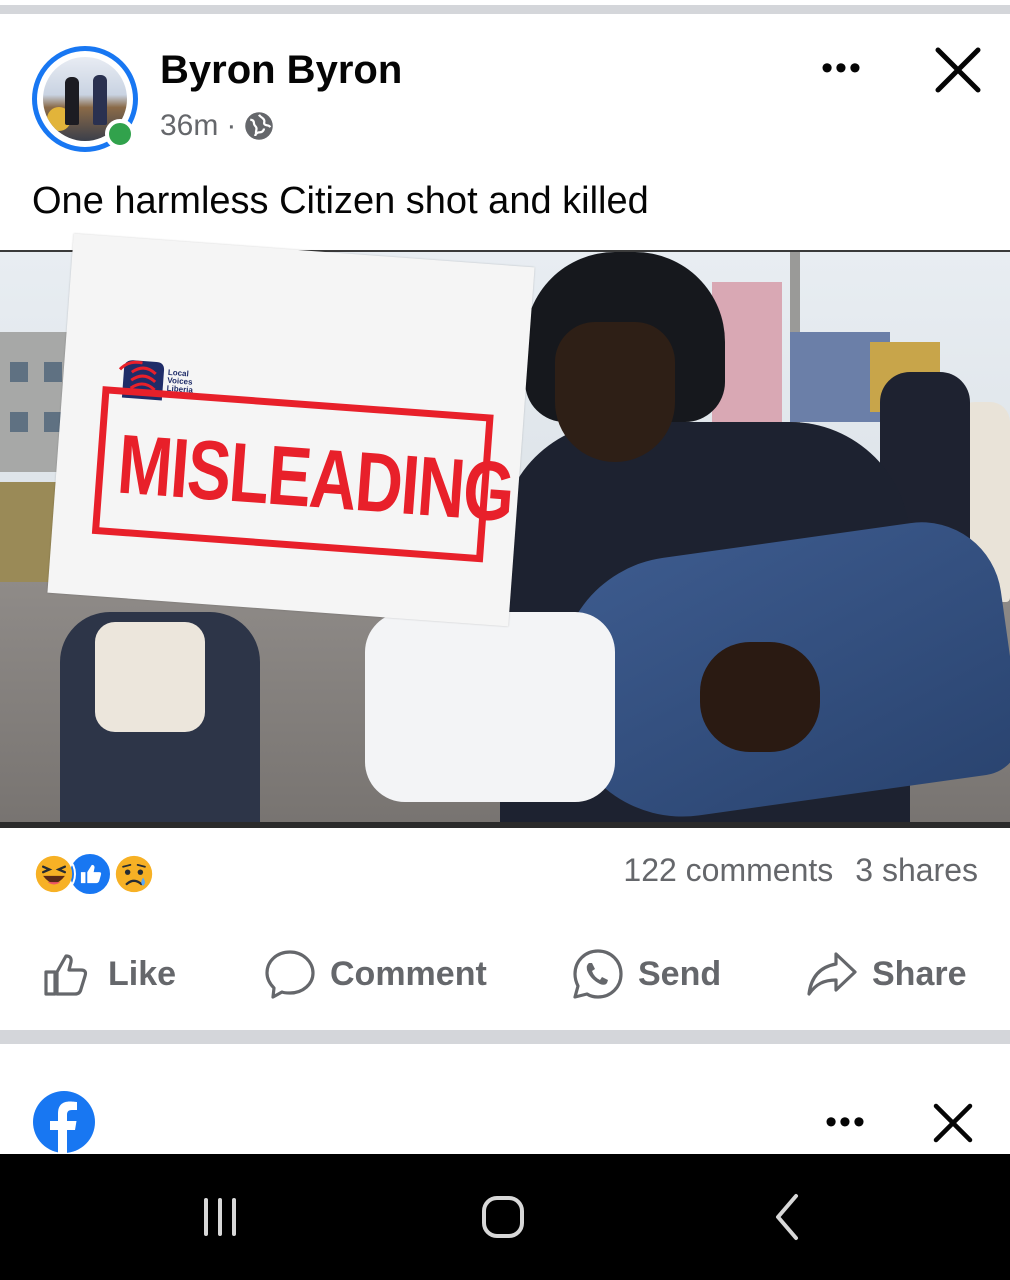  I want to click on feed-separator-top, so click(505, 8).